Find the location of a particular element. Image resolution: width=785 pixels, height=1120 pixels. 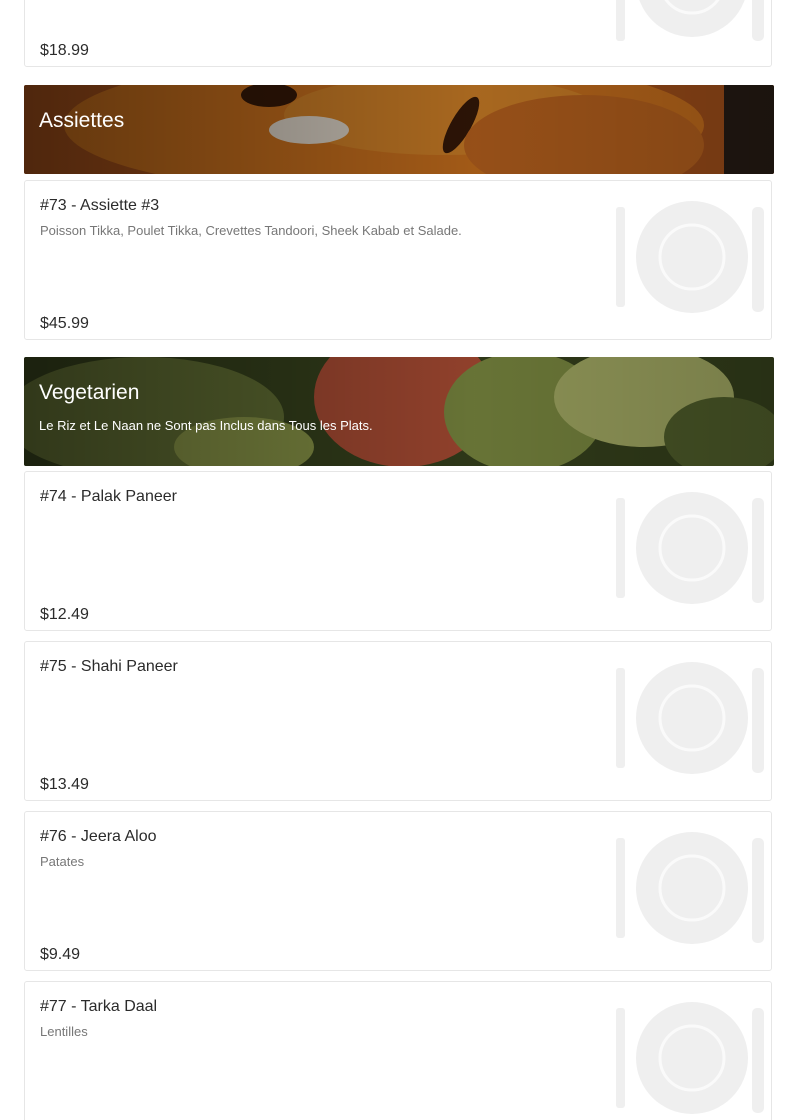

item-description: Patates is located at coordinates (62, 861).